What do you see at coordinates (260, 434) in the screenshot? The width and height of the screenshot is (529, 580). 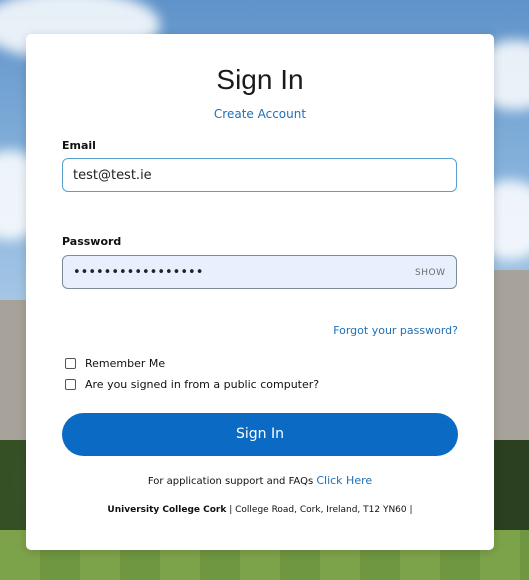 I see `sign-in-button: Sign In` at bounding box center [260, 434].